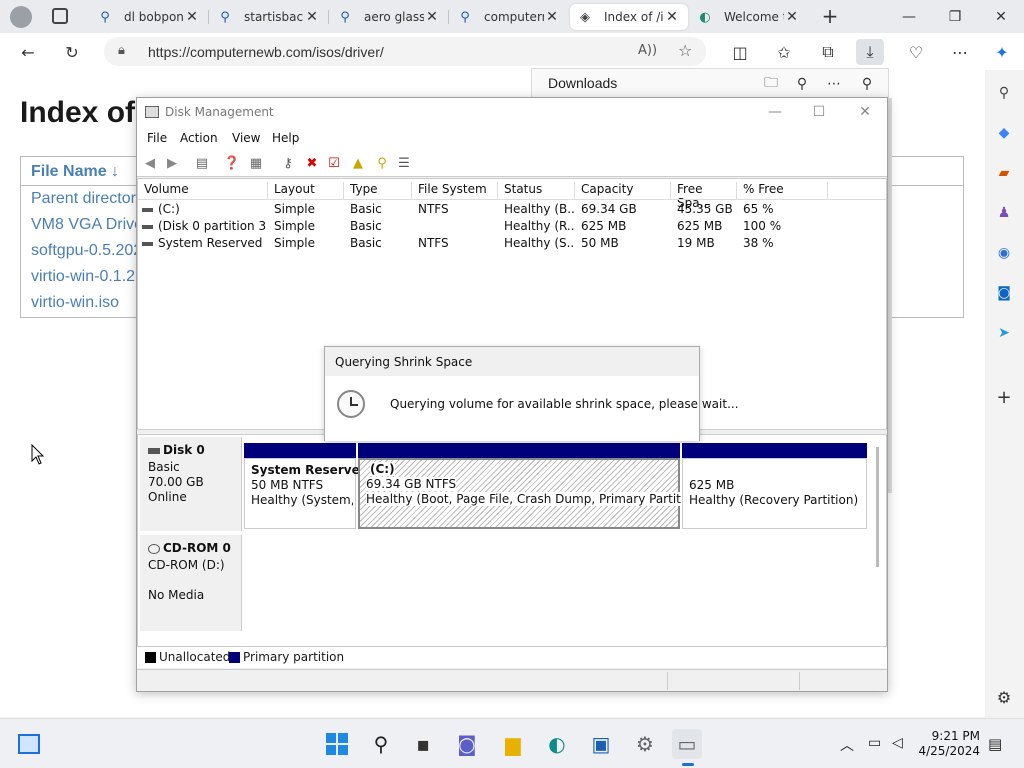 The image size is (1024, 768). I want to click on tab-1: ⚲ startisback ✕, so click(269, 17).